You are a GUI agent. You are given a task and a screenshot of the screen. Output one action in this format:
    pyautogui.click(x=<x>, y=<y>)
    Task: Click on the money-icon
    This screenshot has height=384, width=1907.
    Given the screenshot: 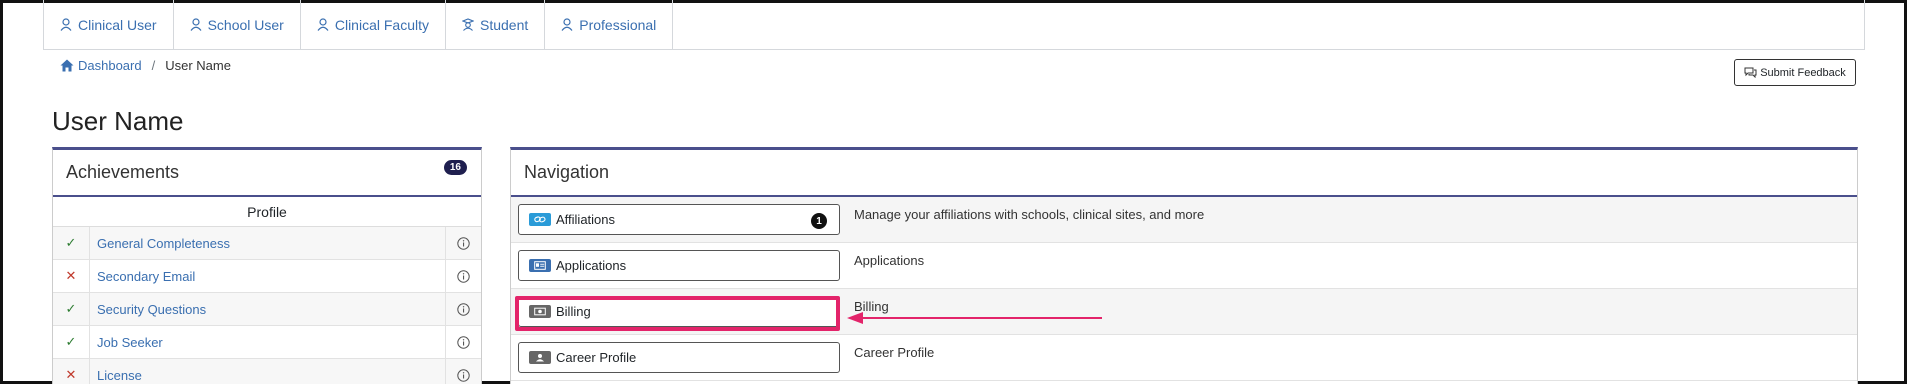 What is the action you would take?
    pyautogui.click(x=540, y=311)
    